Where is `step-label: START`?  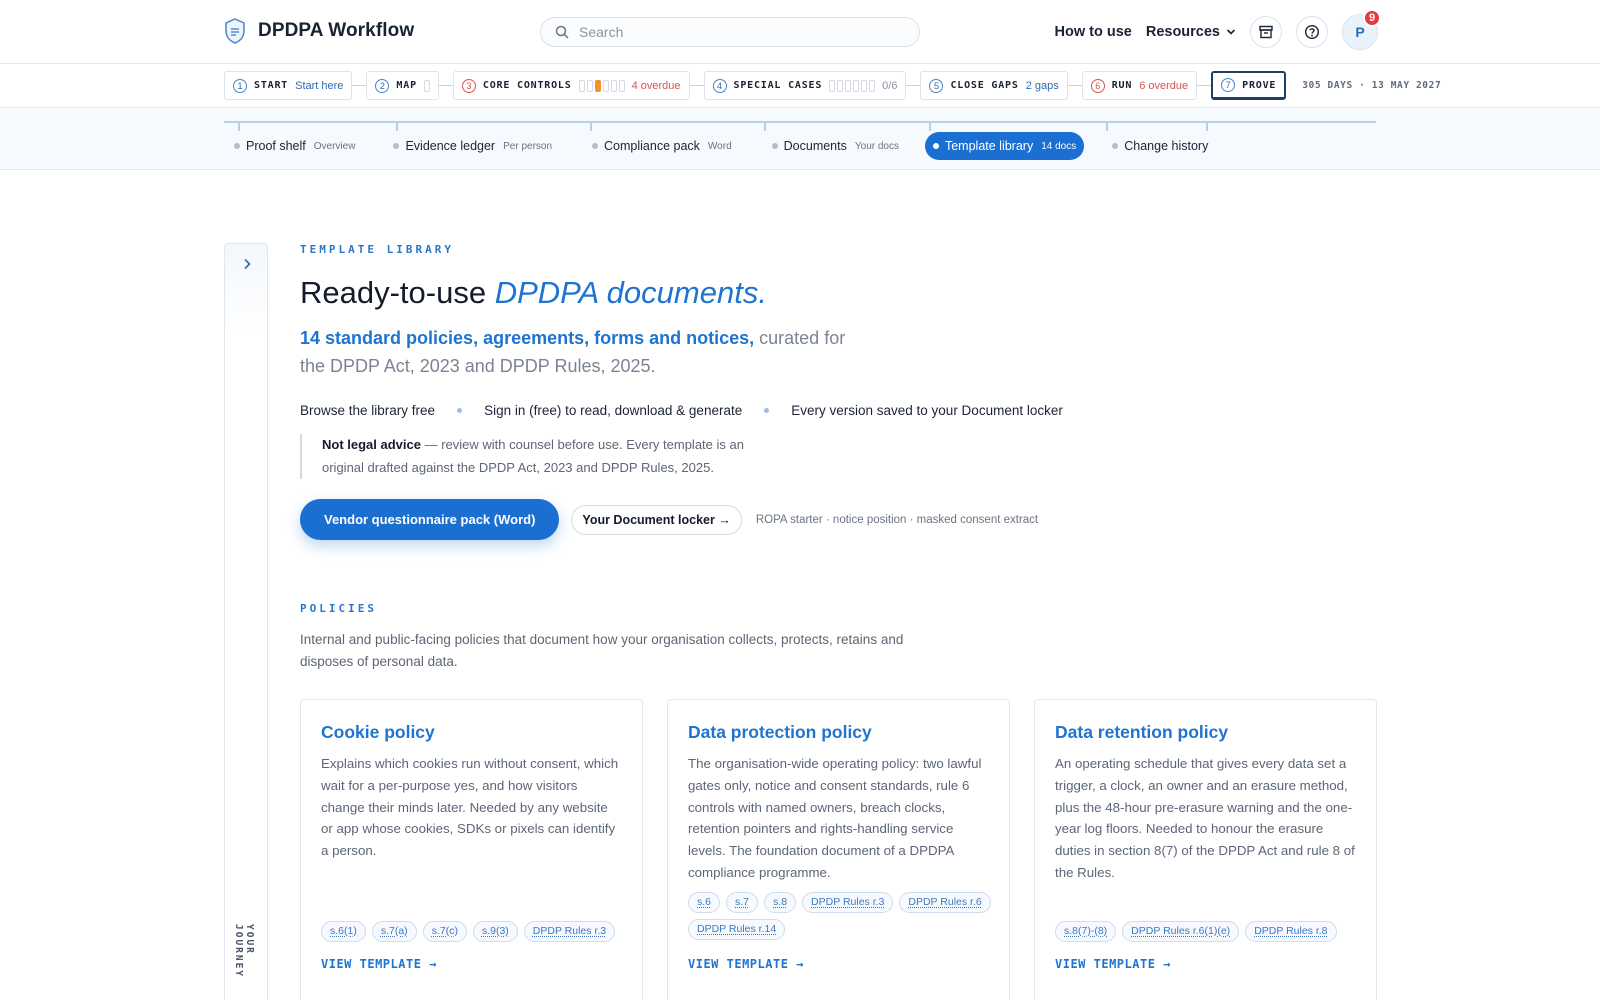
step-label: START is located at coordinates (271, 85).